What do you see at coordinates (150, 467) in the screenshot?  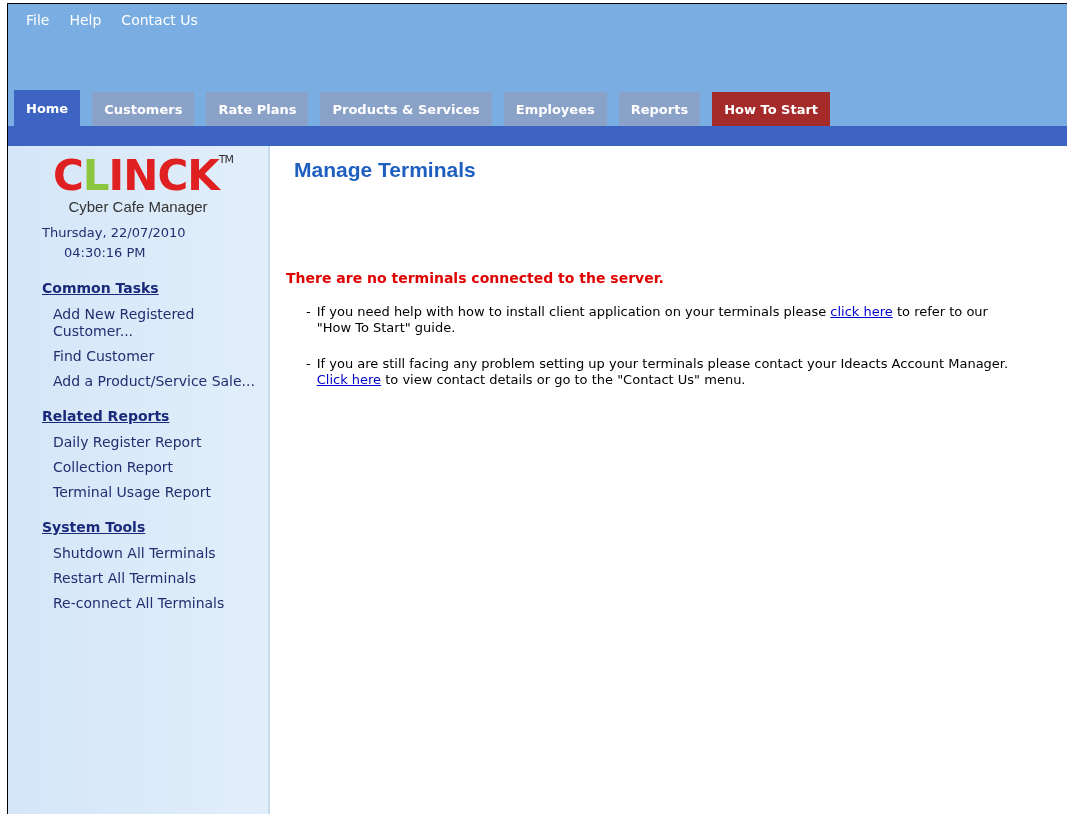 I see `task-link: Collection Report` at bounding box center [150, 467].